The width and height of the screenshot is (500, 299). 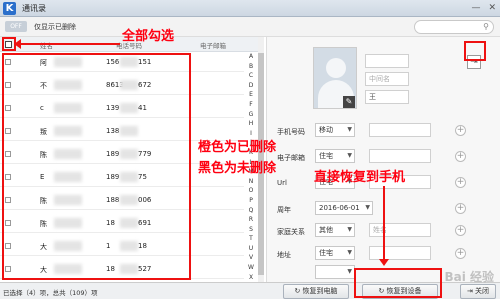 I want to click on phone-type-select: 移动 ▼, so click(x=335, y=130).